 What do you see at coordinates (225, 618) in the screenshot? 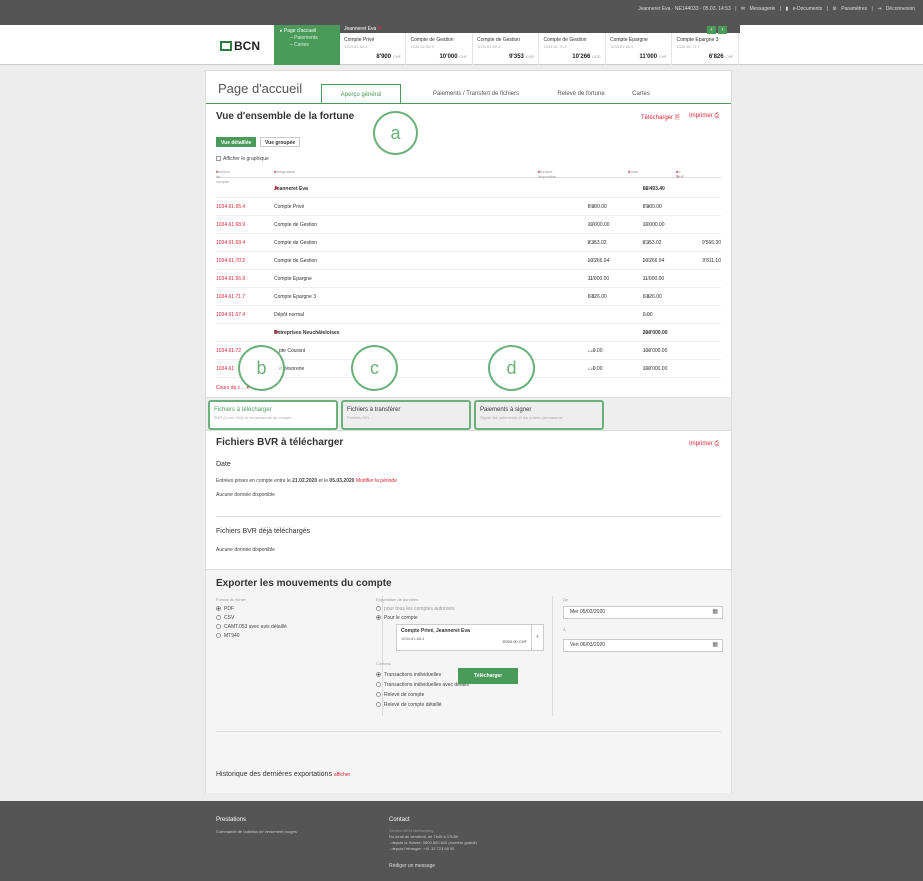
I see `format-radio: CSV` at bounding box center [225, 618].